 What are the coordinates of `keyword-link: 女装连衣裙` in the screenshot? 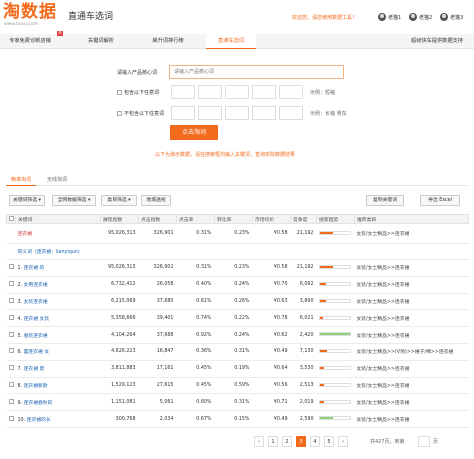 It's located at (36, 302).